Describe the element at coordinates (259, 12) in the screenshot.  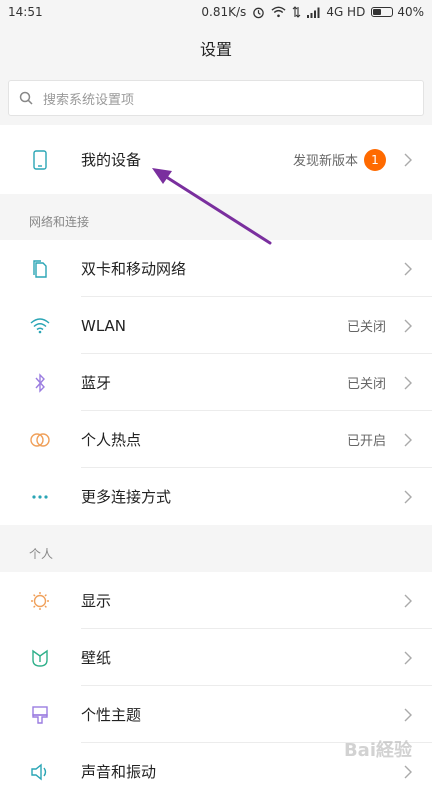
I see `alarm-icon` at that location.